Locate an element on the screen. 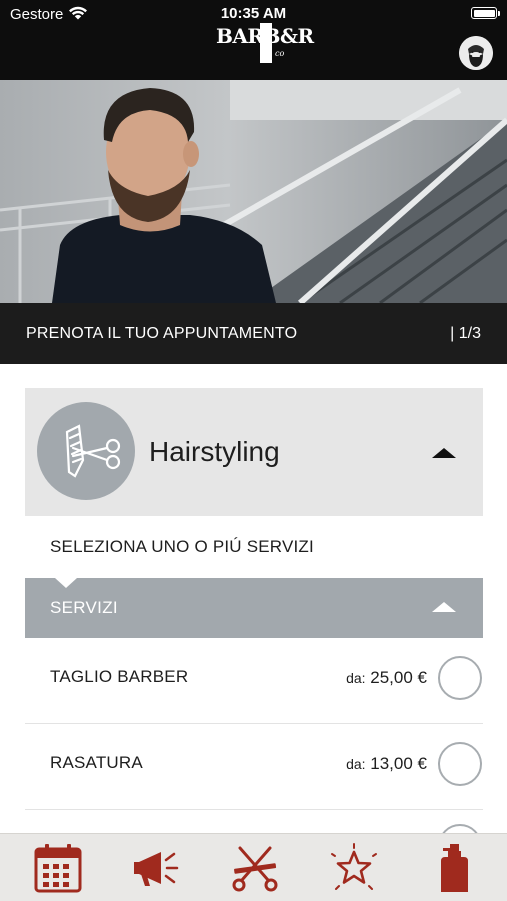  app-header: Gestore 10:35 AM co BARB&R is located at coordinates (253, 40).